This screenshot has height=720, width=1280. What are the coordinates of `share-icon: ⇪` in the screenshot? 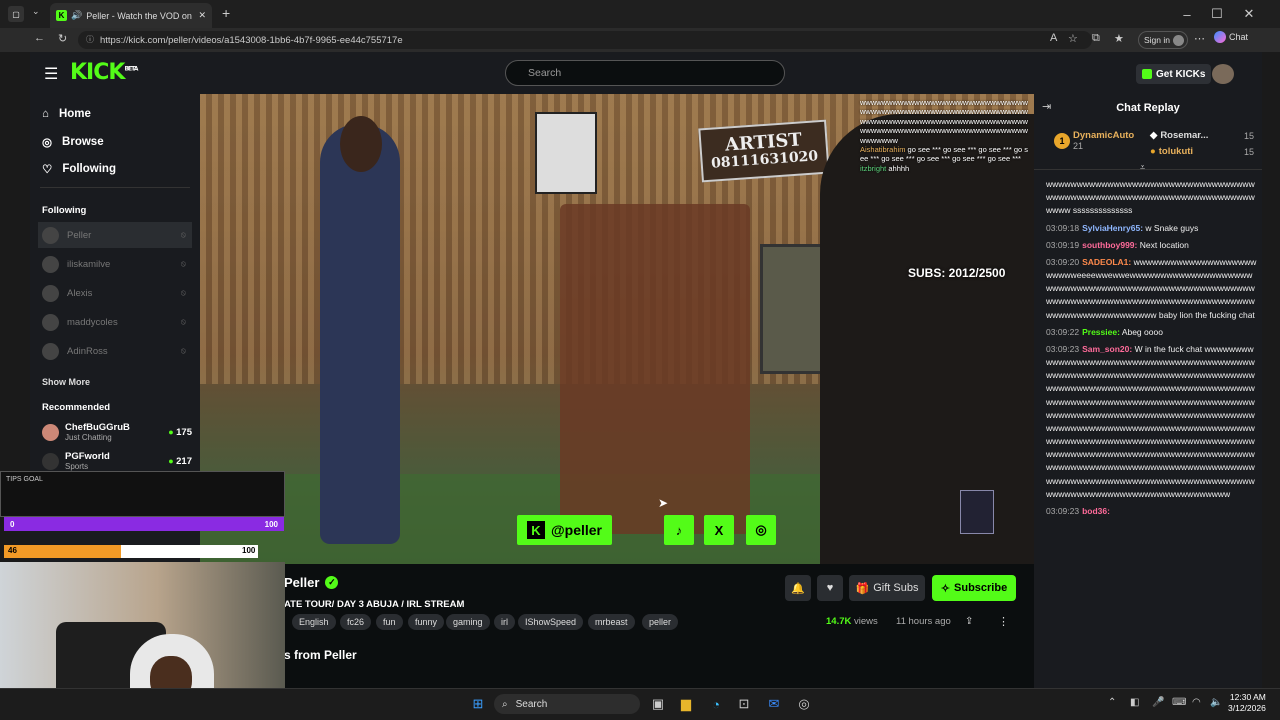 It's located at (969, 621).